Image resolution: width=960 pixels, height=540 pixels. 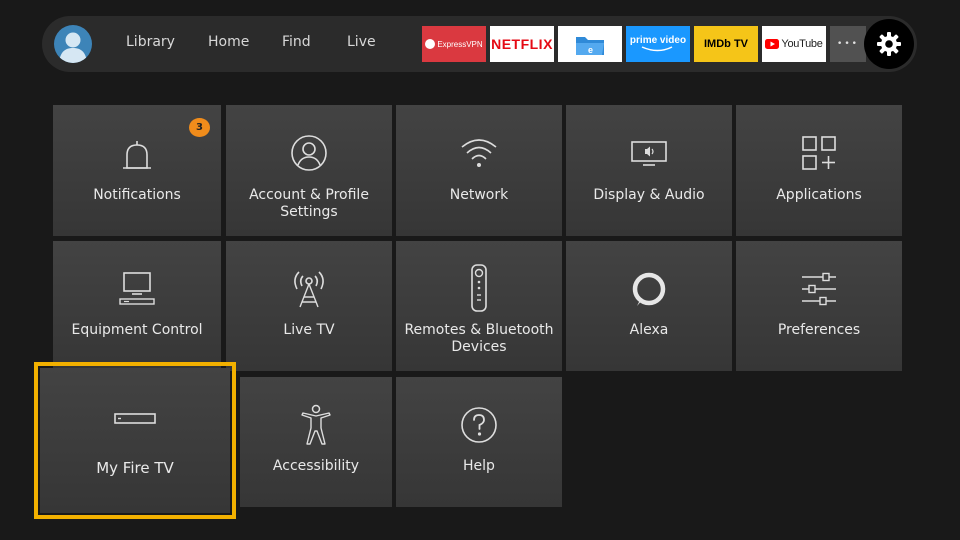 I want to click on wifi-icon, so click(x=479, y=153).